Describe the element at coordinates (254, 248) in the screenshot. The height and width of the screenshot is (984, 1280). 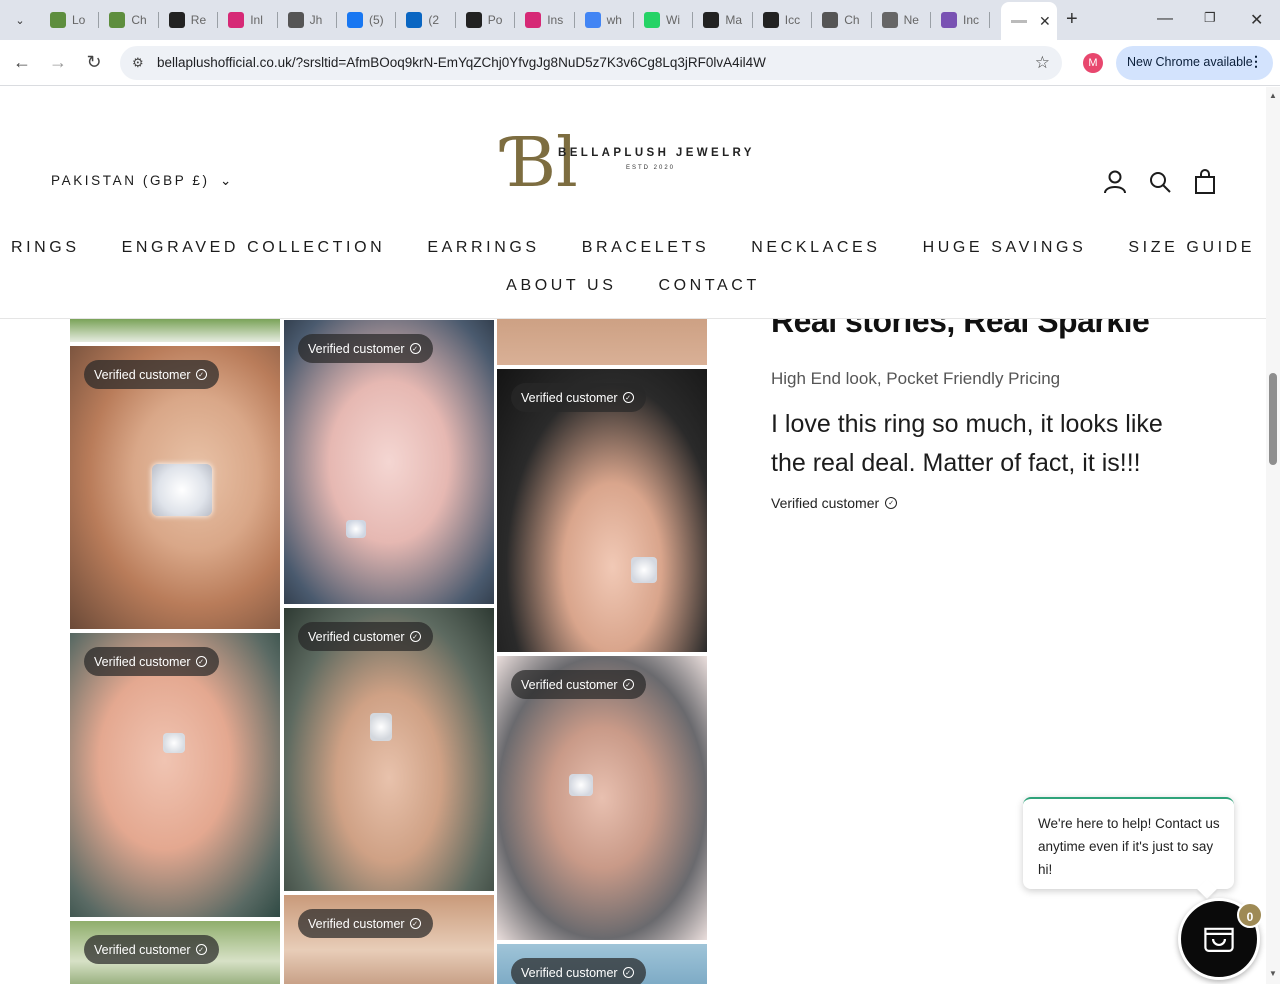
I see `nav-item: ENGRAVED COLLECTION` at that location.